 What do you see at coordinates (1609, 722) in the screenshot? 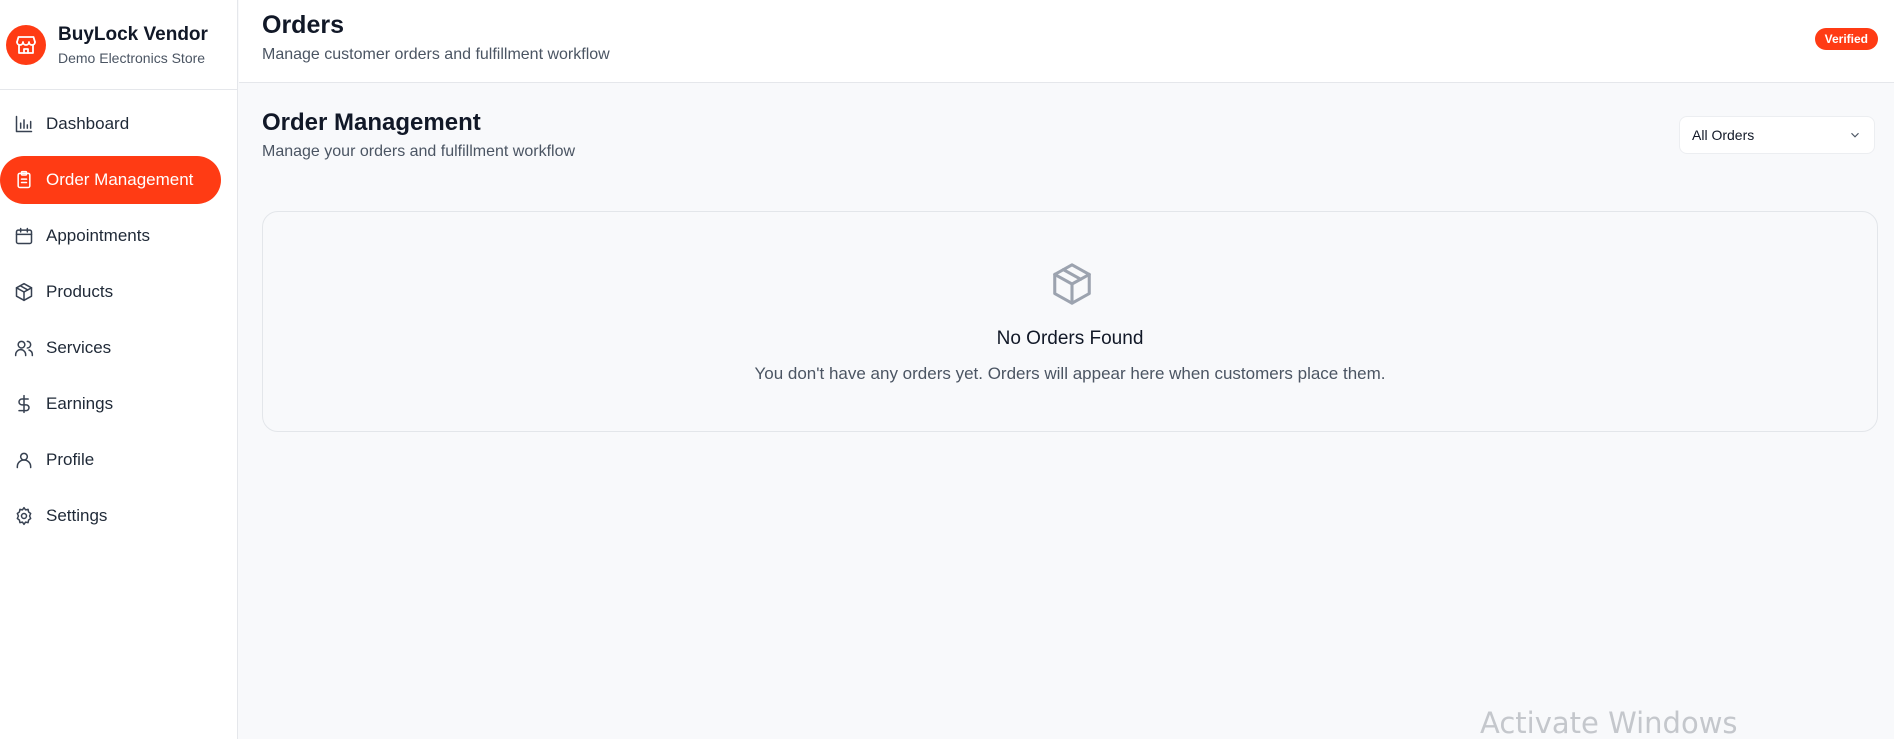
I see `windows-activation-watermark: Activate Windows` at bounding box center [1609, 722].